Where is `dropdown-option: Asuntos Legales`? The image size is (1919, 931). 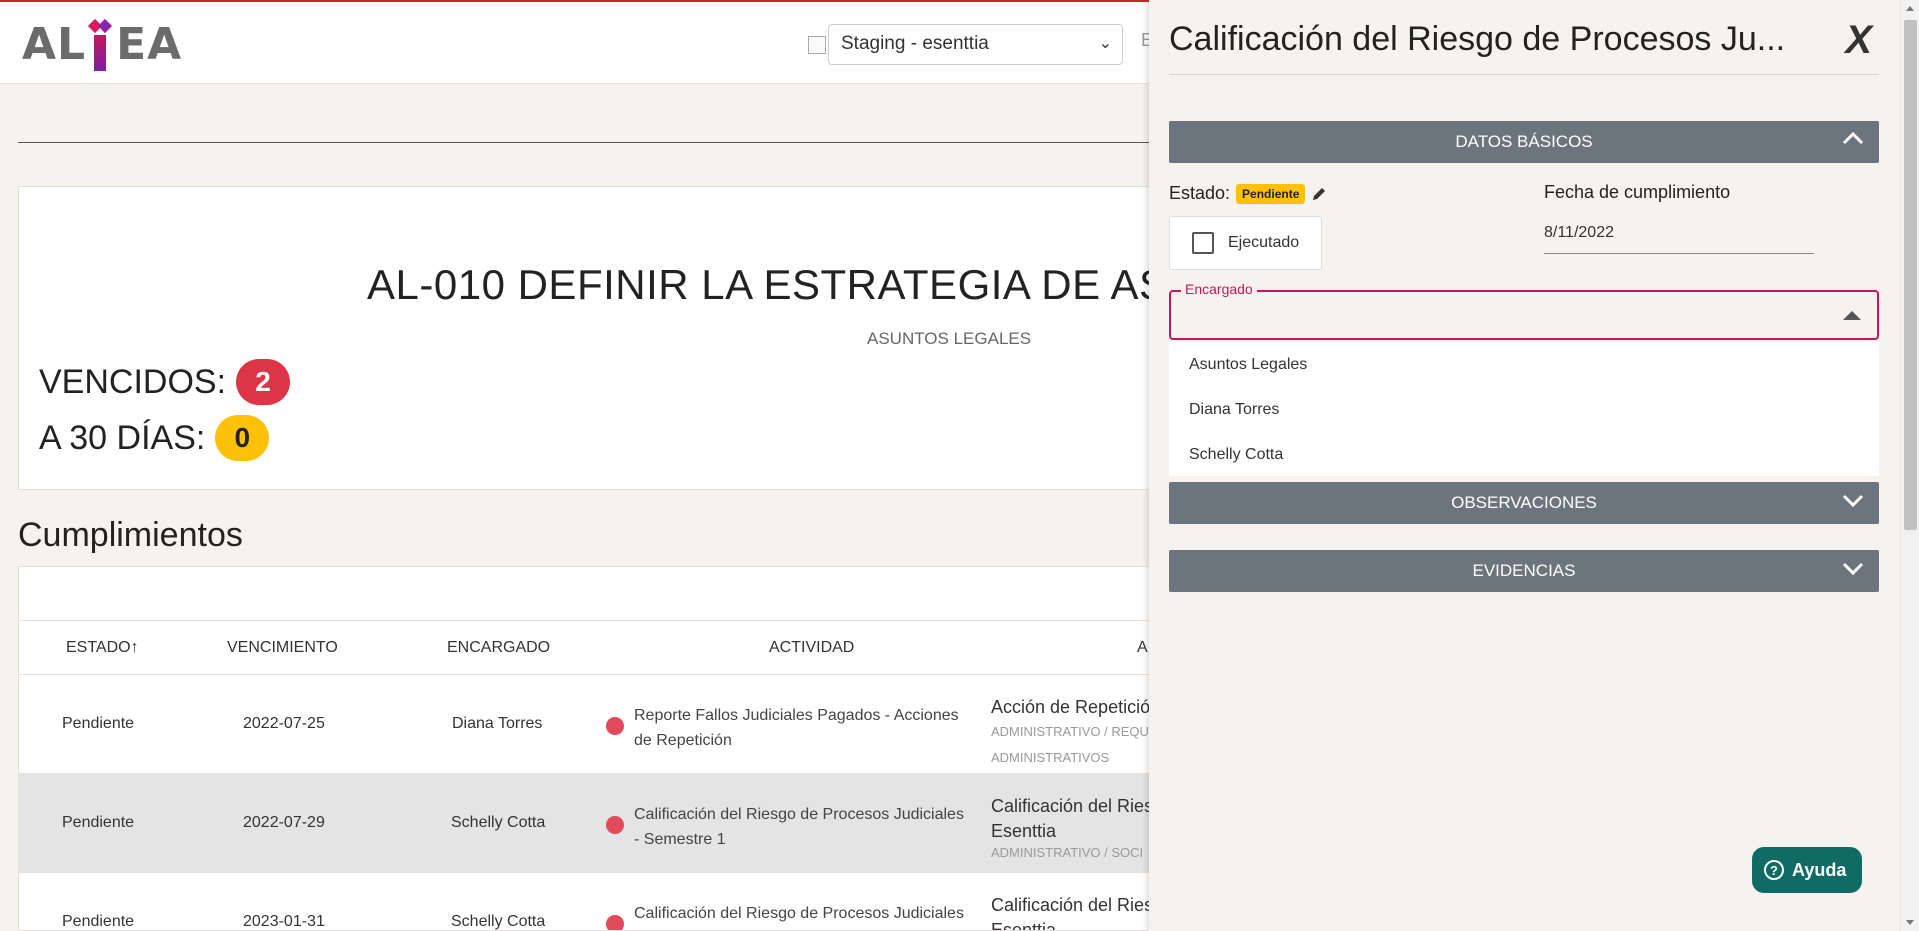 dropdown-option: Asuntos Legales is located at coordinates (1524, 364).